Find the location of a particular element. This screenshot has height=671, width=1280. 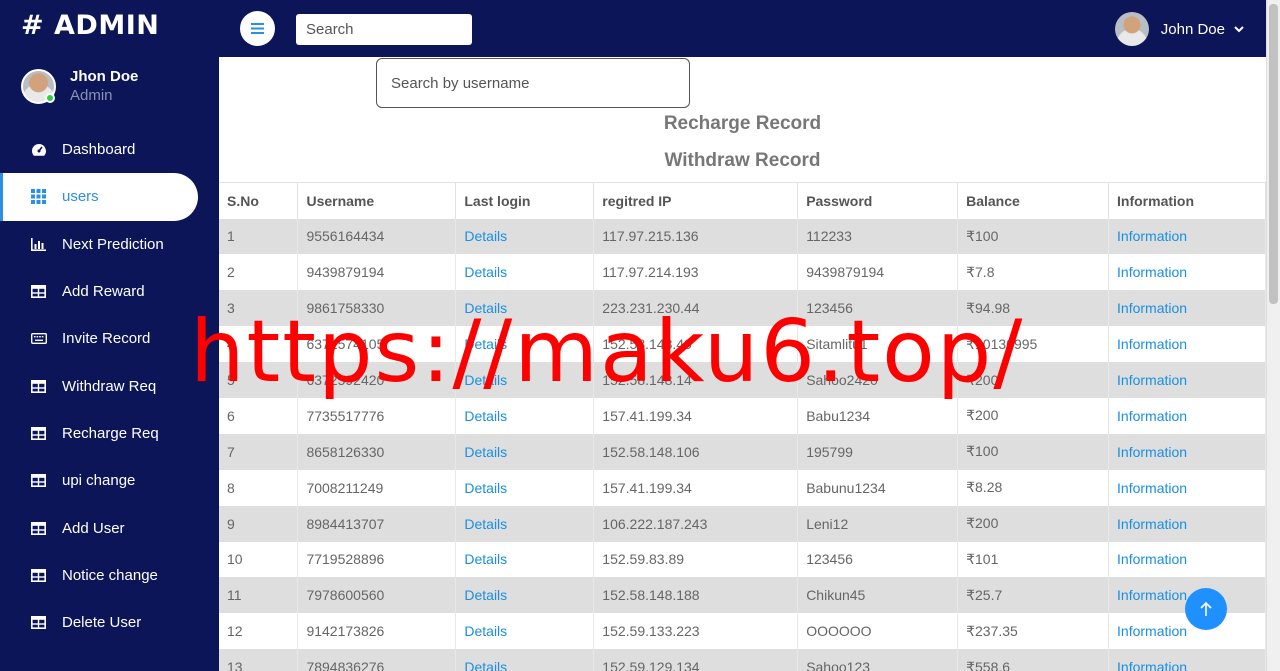

arrow-up-icon is located at coordinates (1206, 608).